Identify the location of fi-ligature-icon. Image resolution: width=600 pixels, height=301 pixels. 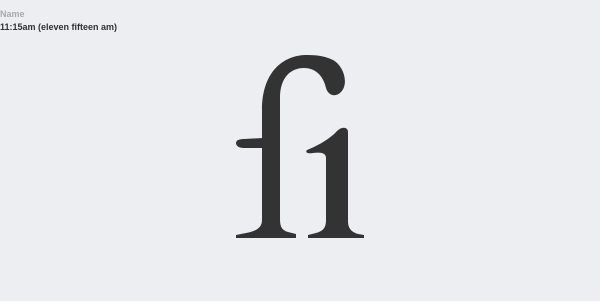
(300, 146).